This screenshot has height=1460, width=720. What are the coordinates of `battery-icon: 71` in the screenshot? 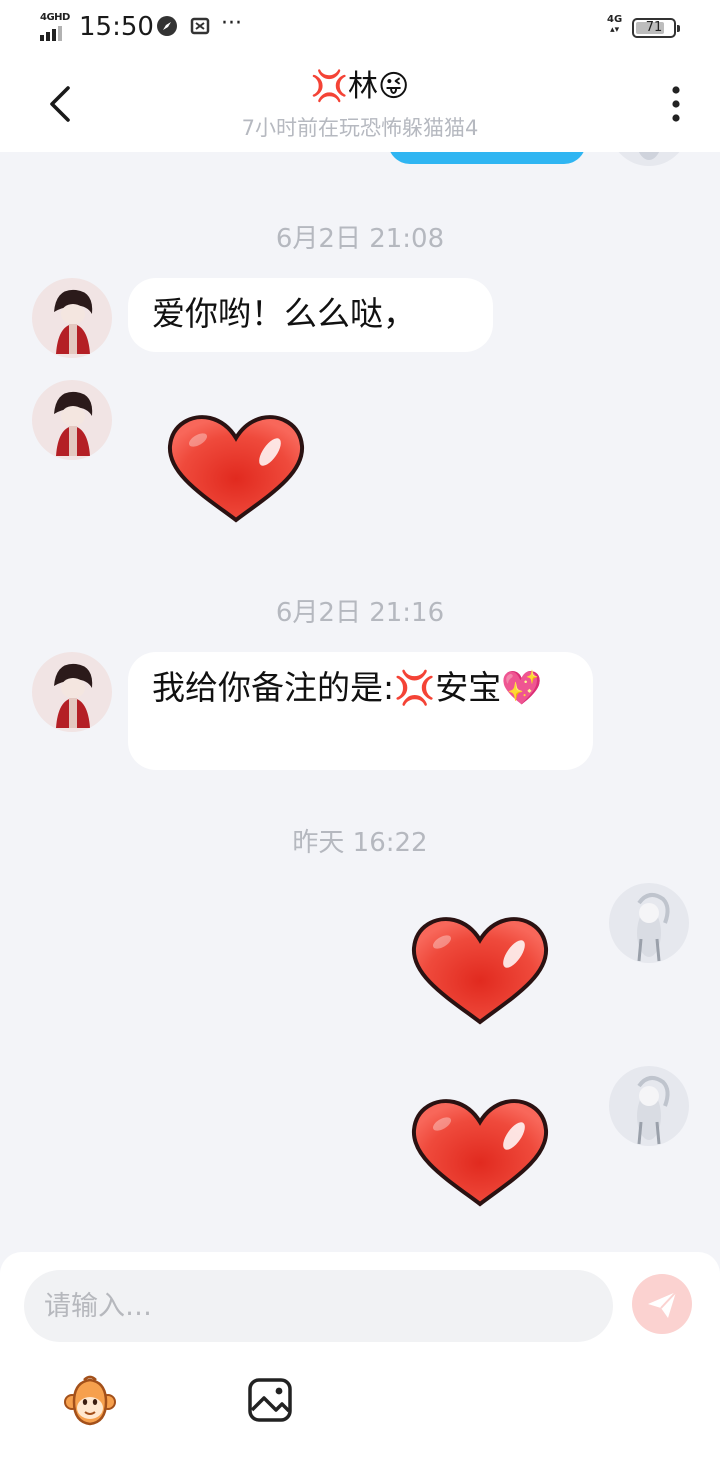 It's located at (656, 28).